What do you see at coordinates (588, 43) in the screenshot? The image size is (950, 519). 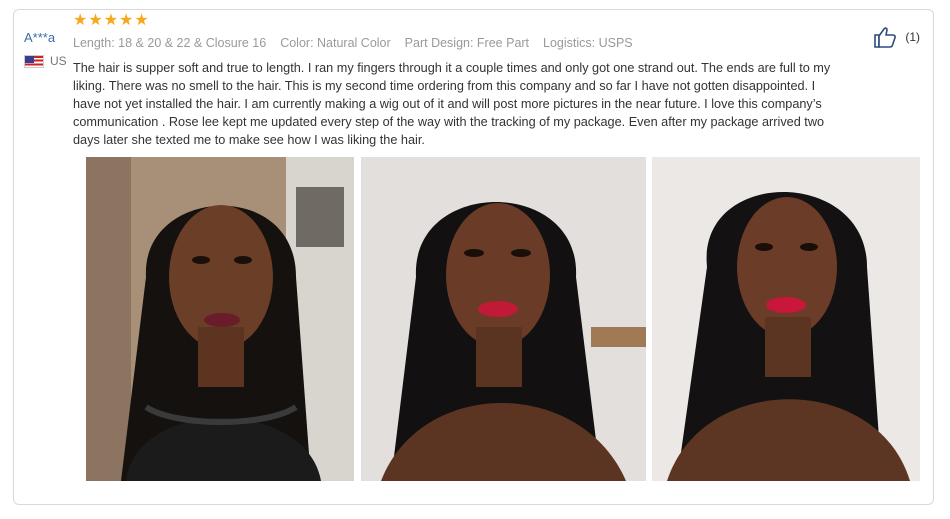 I see `attribute-logistics: Logistics: USPS` at bounding box center [588, 43].